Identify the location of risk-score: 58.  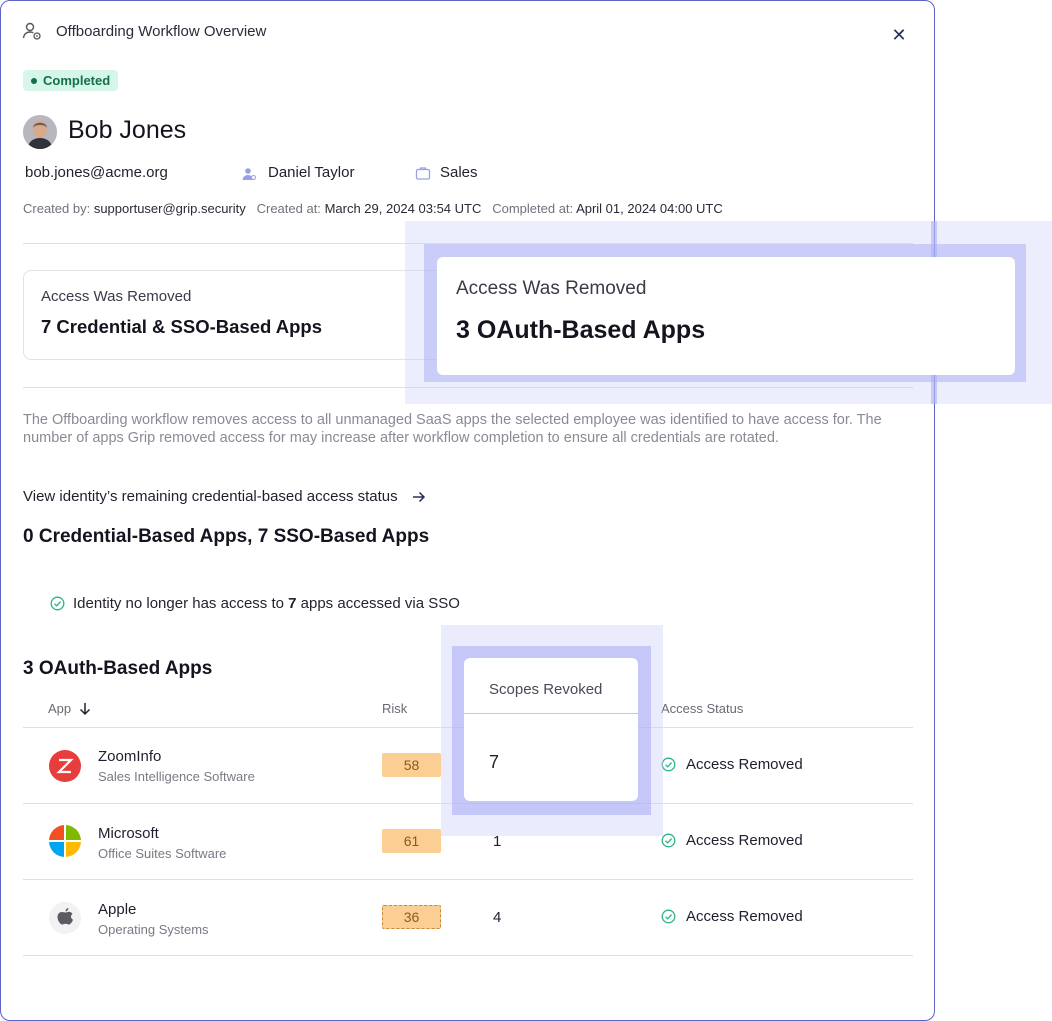
(411, 765).